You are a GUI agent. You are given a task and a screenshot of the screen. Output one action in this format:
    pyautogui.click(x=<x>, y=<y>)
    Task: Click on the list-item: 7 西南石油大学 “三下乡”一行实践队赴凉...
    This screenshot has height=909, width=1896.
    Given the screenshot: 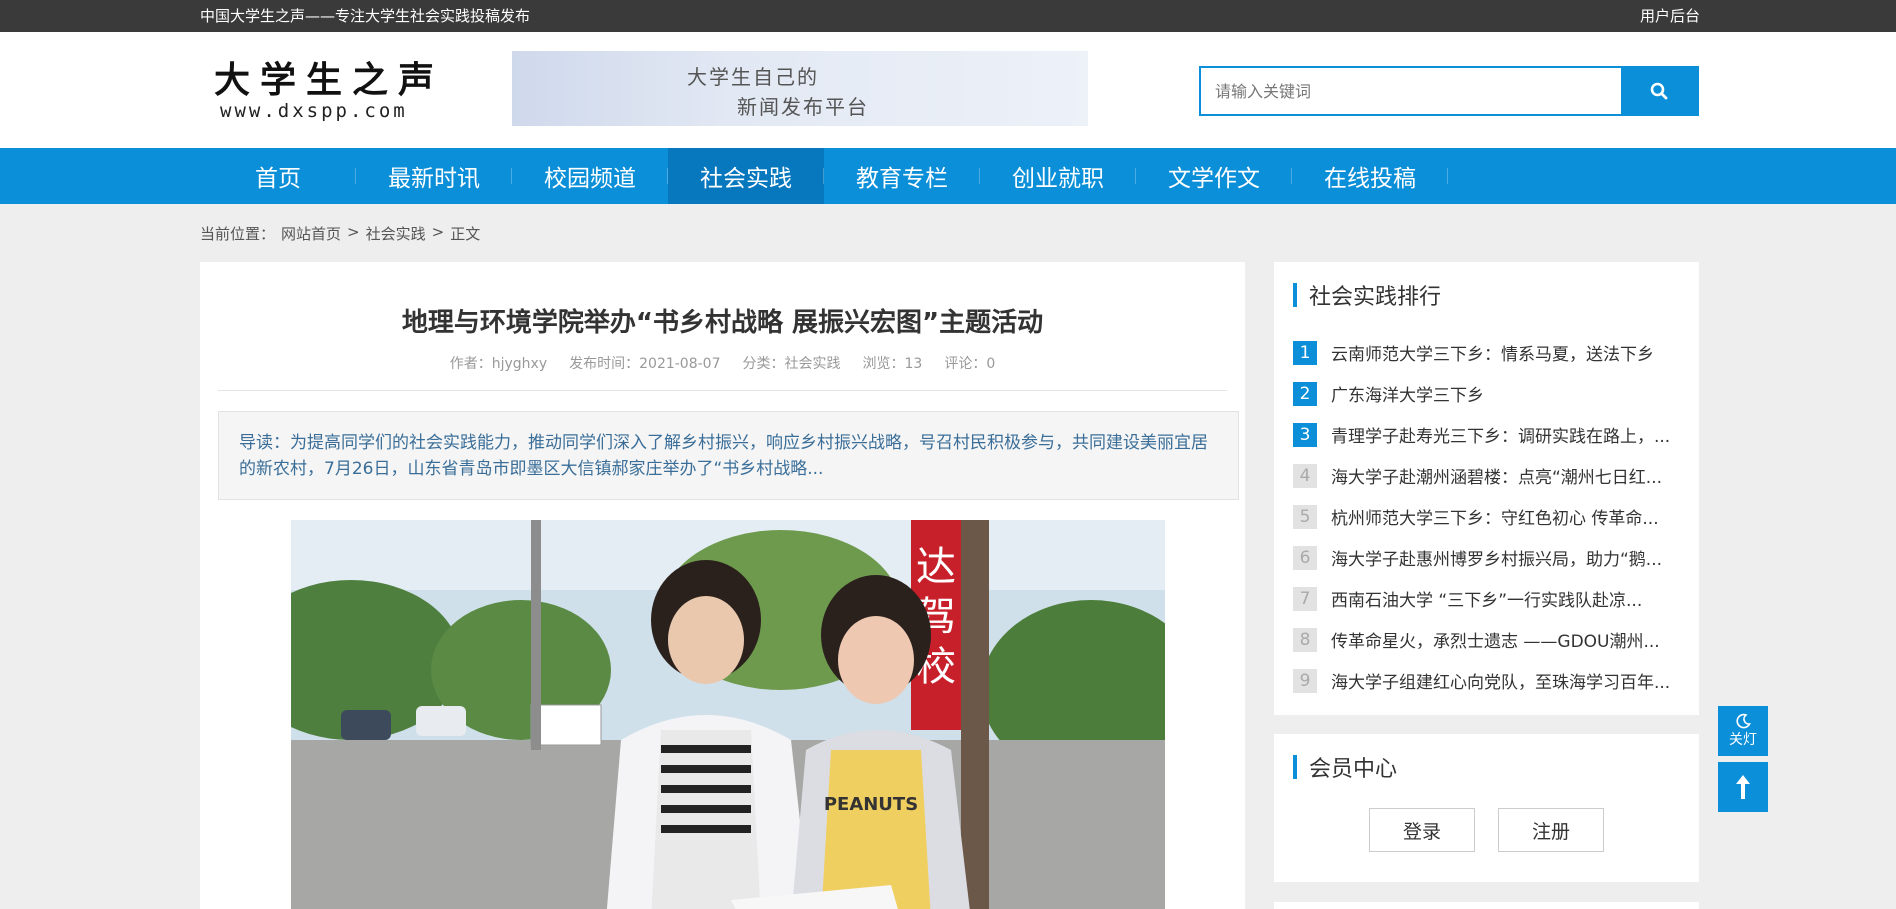 What is the action you would take?
    pyautogui.click(x=1488, y=598)
    